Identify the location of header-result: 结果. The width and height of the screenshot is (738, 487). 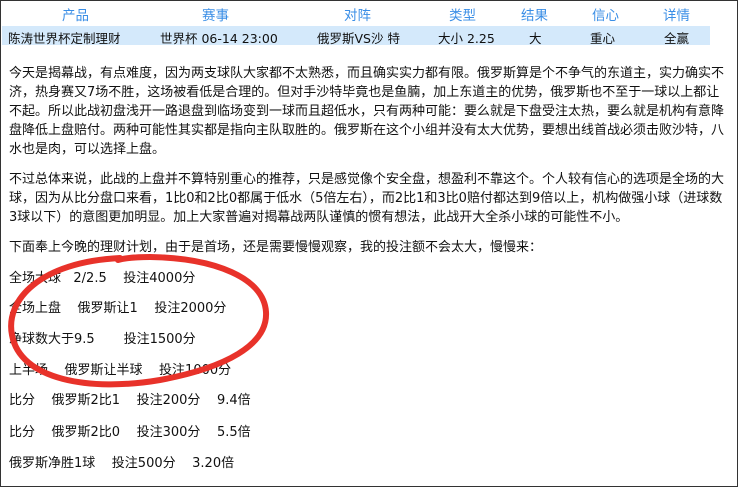
(534, 16).